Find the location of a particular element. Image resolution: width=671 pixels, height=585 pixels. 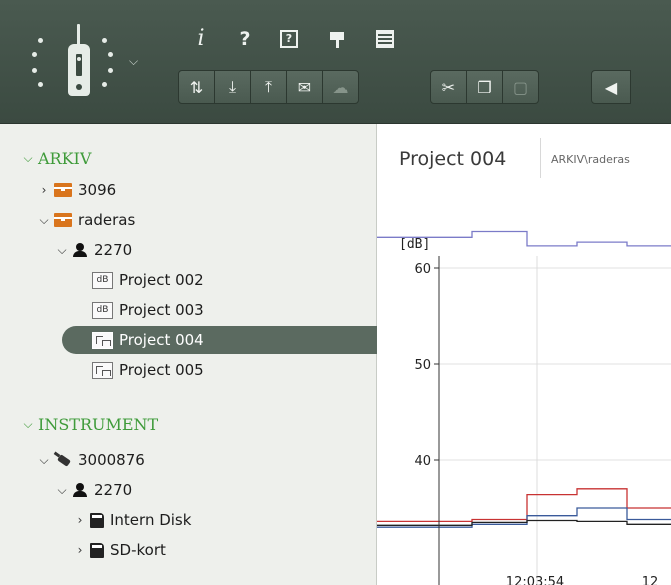

edit-button-group: ✂ ❐ ▢ is located at coordinates (484, 87).